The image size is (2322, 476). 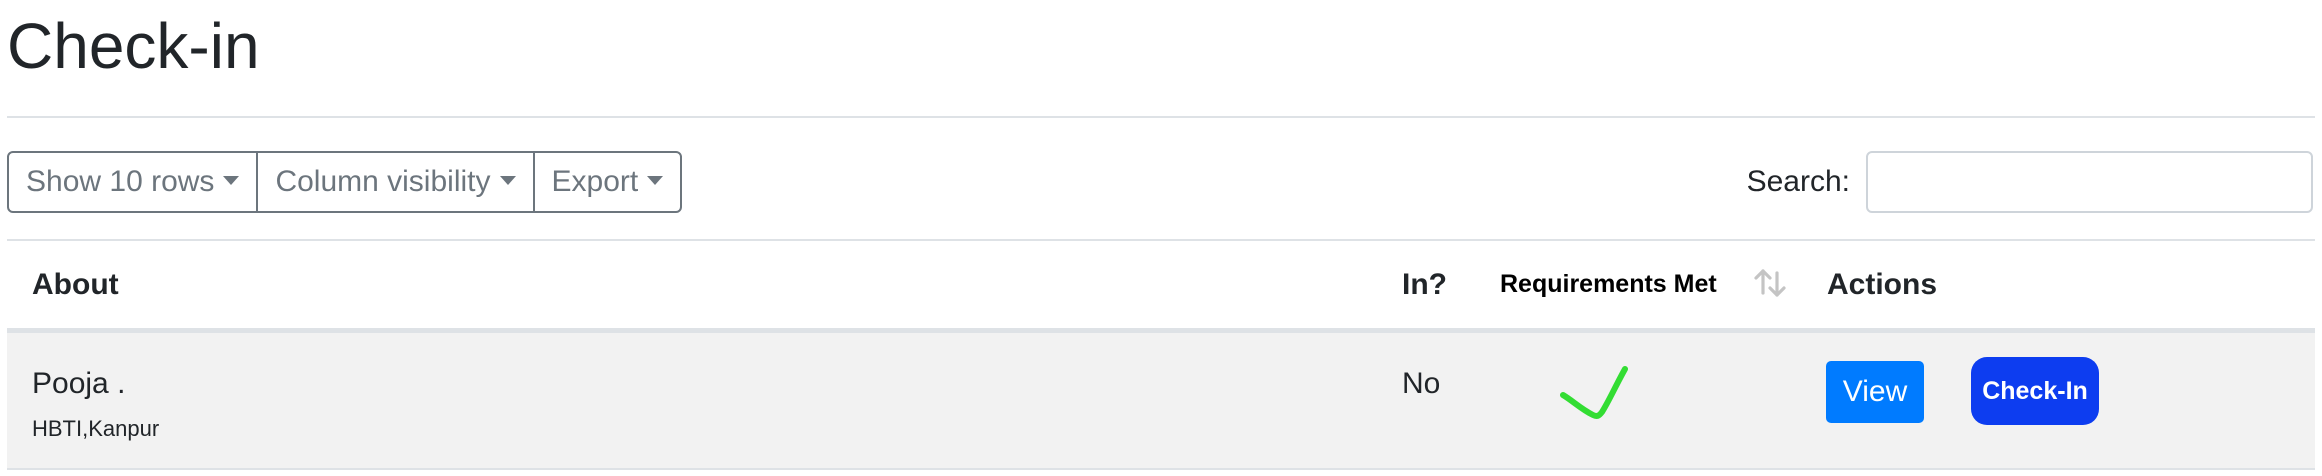 What do you see at coordinates (2089, 182) in the screenshot?
I see `search-input` at bounding box center [2089, 182].